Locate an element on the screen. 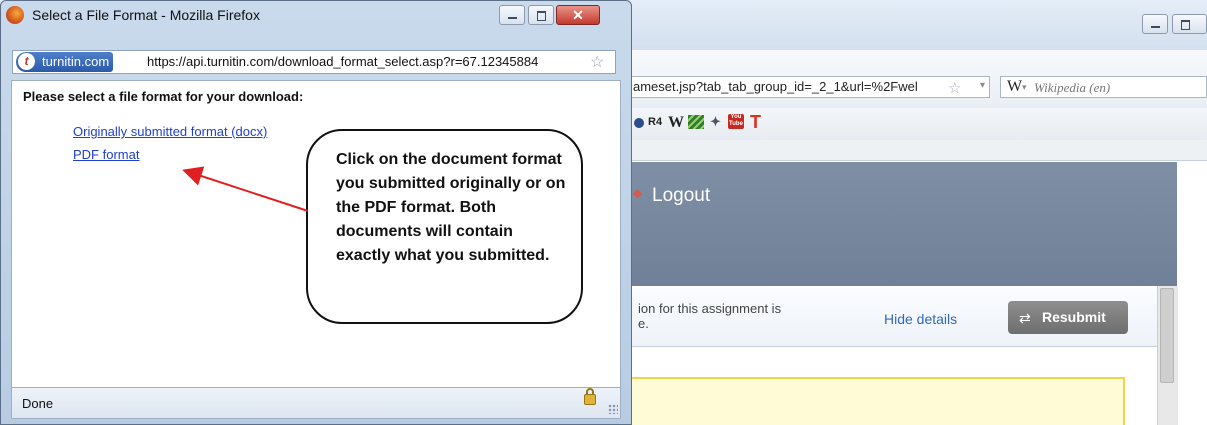 This screenshot has width=1207, height=425. resubmit-icon: ⇄ is located at coordinates (1025, 318).